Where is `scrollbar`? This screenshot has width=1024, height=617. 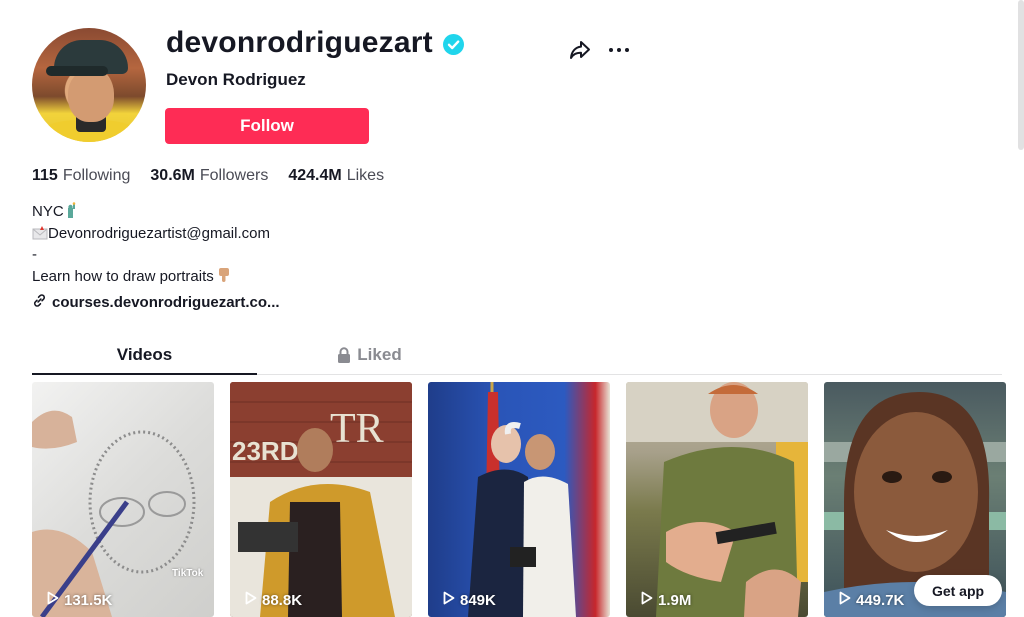 scrollbar is located at coordinates (1021, 75).